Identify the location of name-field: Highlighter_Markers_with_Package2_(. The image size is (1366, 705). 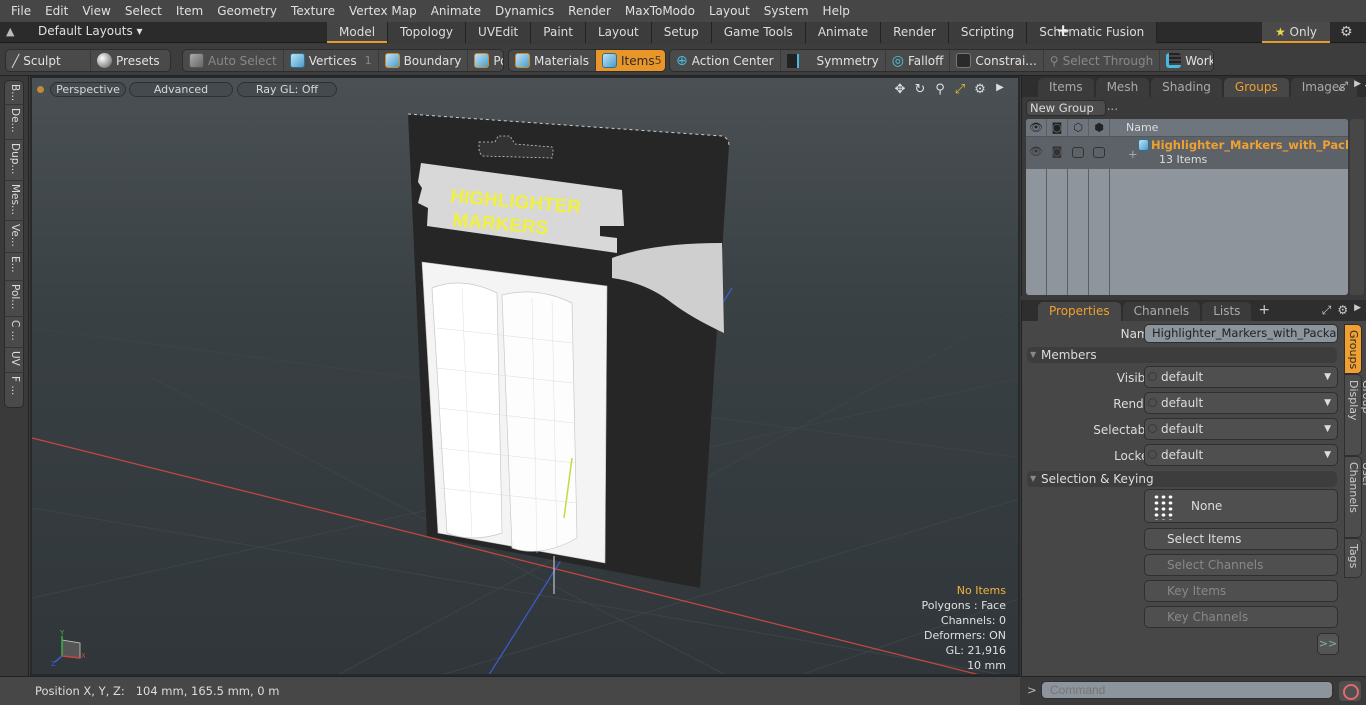
(1241, 333).